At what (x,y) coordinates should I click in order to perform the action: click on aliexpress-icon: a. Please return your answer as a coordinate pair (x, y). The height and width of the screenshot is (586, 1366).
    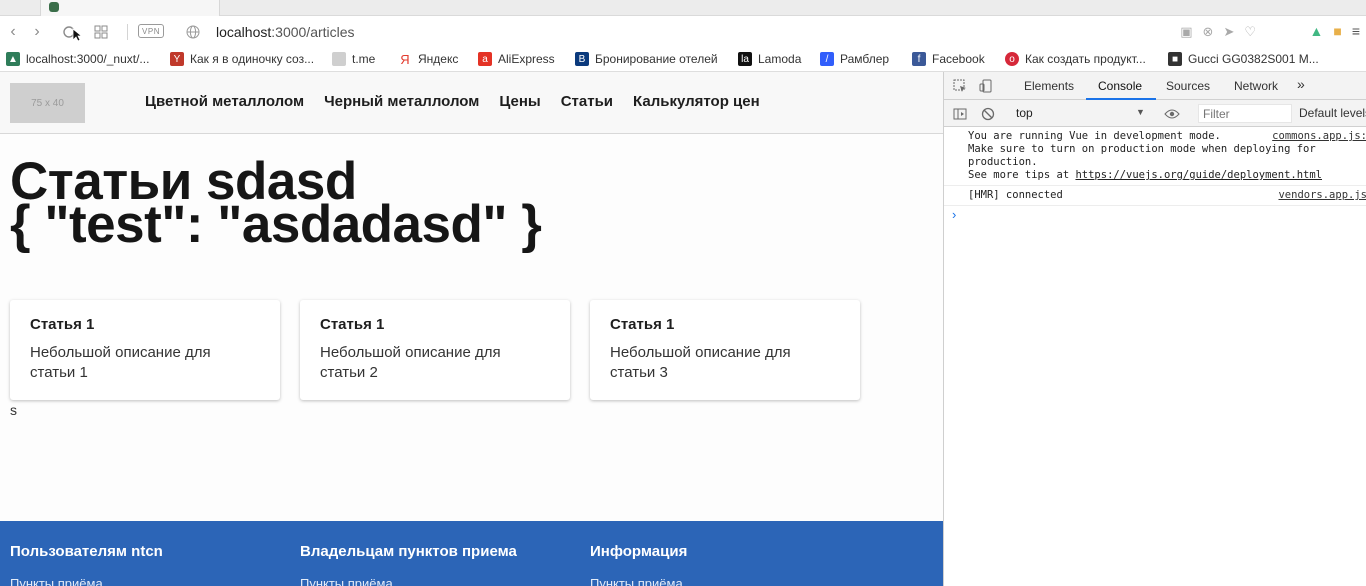
    Looking at the image, I should click on (485, 59).